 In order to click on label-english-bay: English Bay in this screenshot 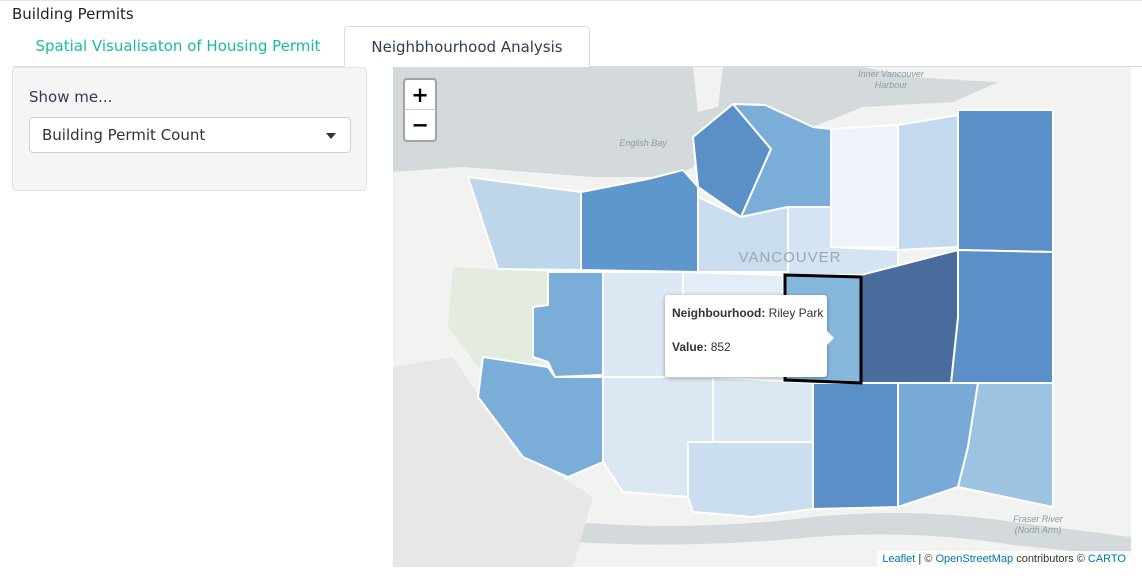, I will do `click(643, 143)`.